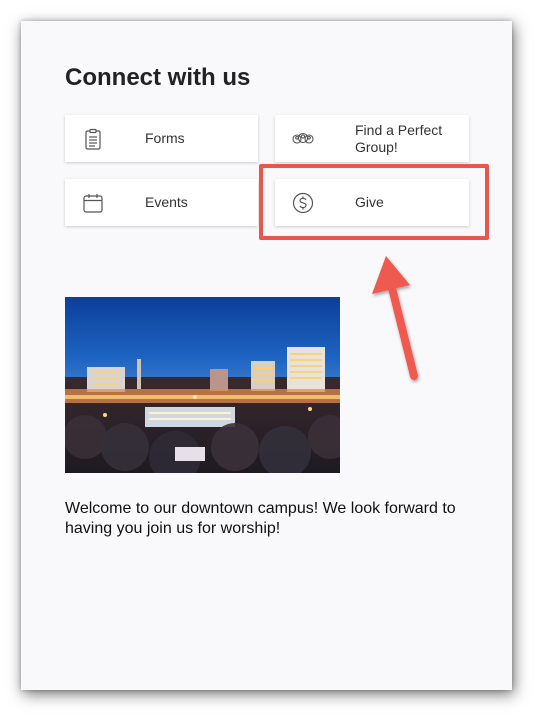  I want to click on find-group-button: Find a Perfect Group!, so click(372, 138).